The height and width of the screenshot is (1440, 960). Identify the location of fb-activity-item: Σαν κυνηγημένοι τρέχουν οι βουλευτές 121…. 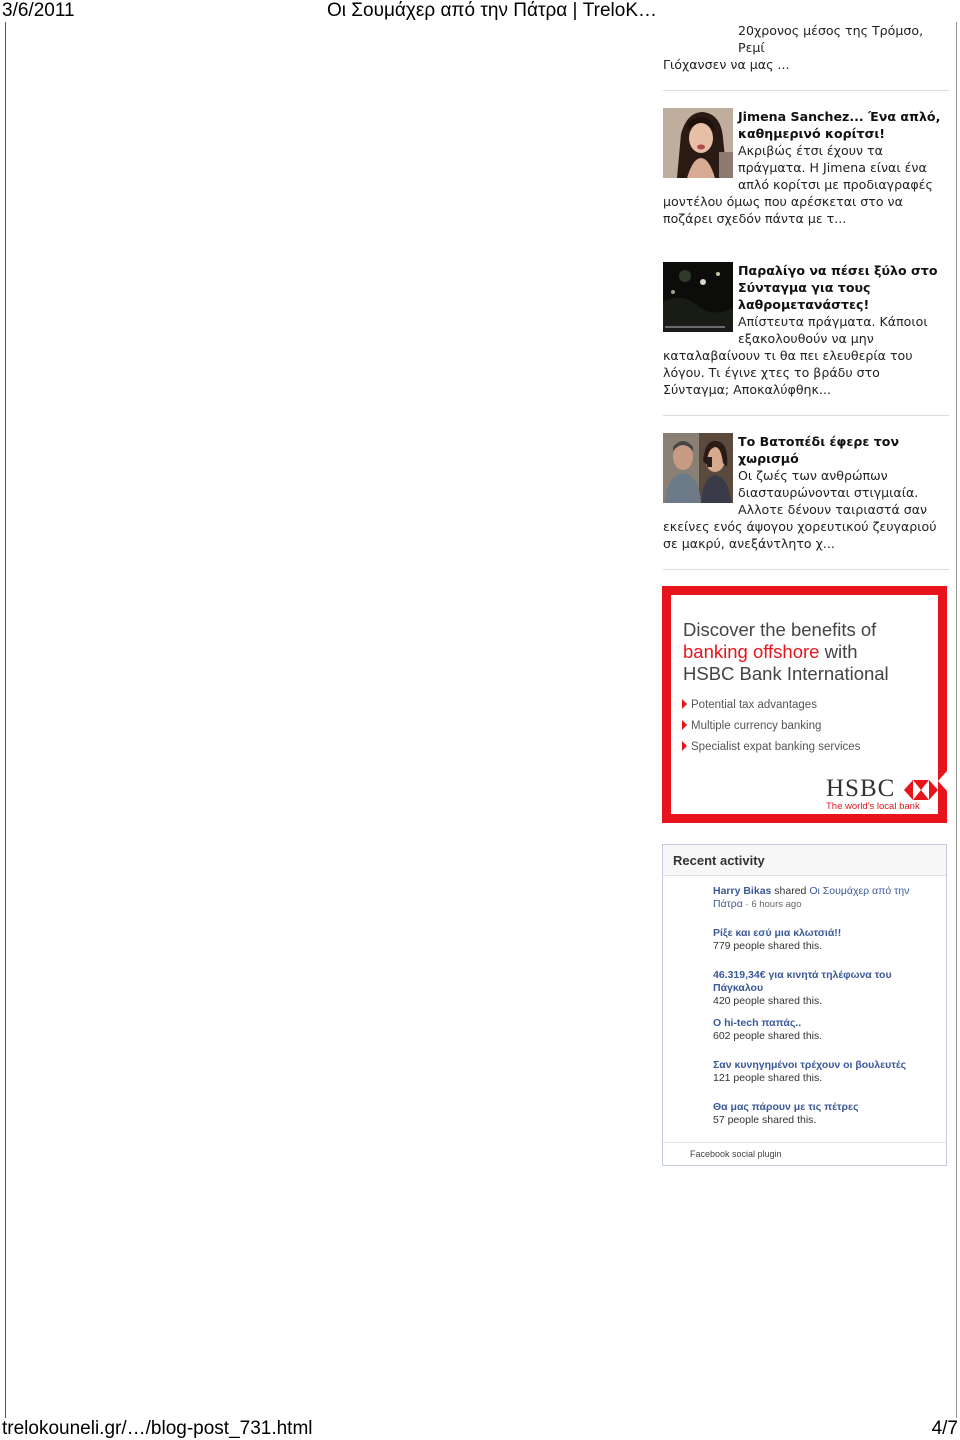
(825, 1072).